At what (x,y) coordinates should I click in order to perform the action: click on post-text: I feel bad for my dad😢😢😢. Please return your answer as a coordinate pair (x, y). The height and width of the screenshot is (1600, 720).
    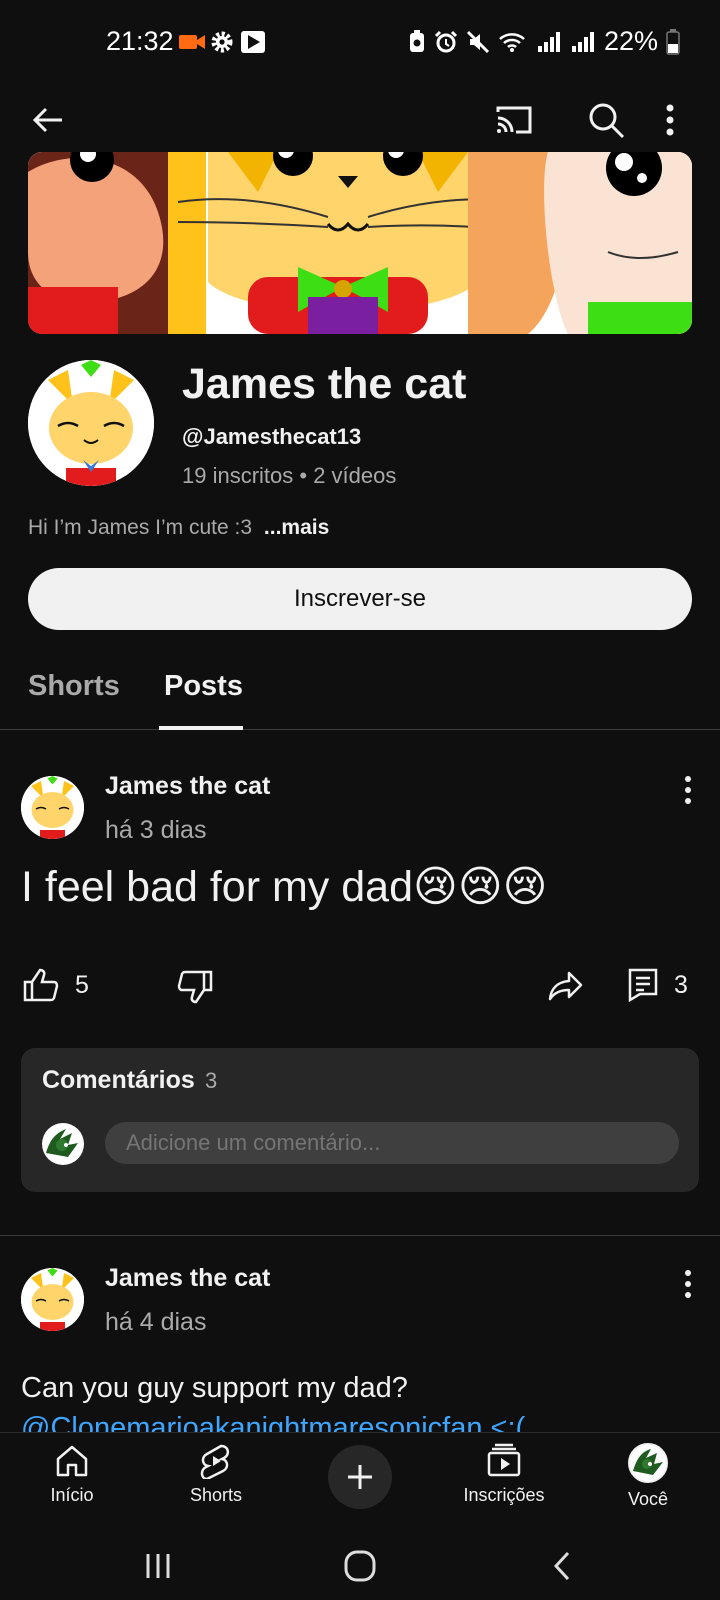
    Looking at the image, I should click on (284, 887).